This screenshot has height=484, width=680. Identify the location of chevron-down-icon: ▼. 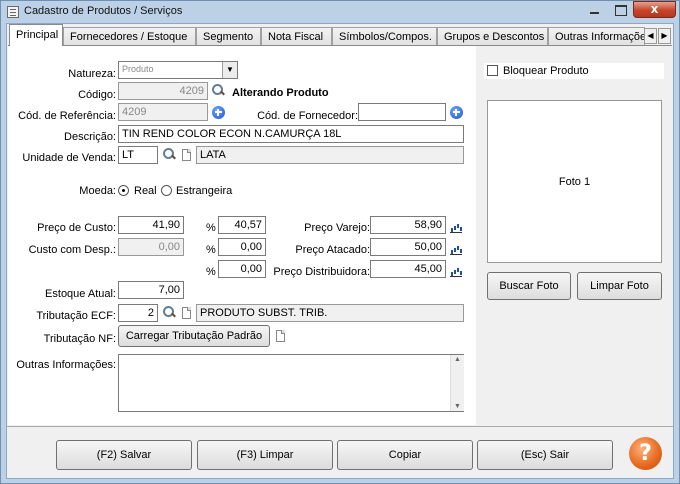
(229, 70).